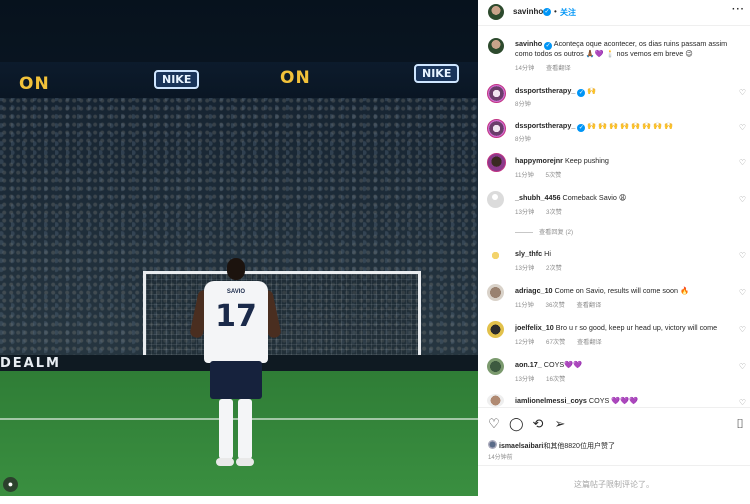  Describe the element at coordinates (34, 84) in the screenshot. I see `led-text-left: ON` at that location.